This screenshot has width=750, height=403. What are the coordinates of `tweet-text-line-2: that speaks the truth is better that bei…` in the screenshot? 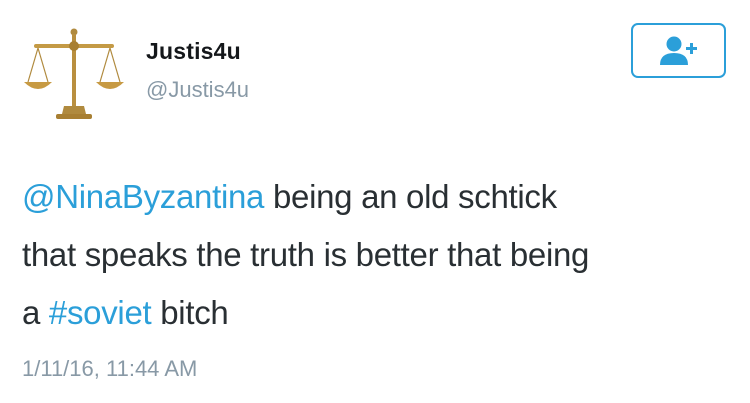 It's located at (306, 254).